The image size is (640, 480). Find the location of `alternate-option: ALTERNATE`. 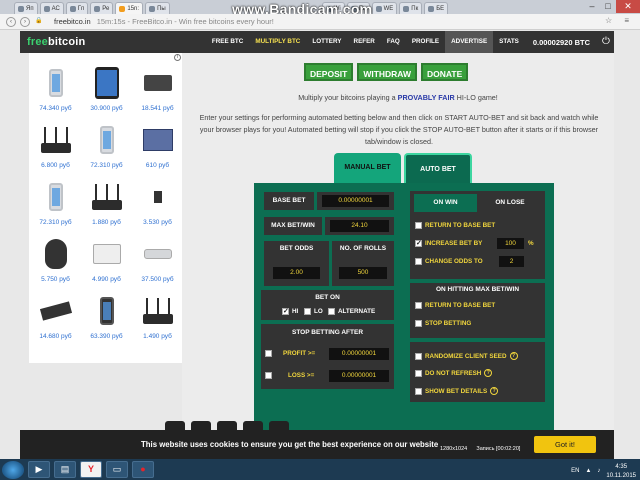

alternate-option: ALTERNATE is located at coordinates (351, 311).